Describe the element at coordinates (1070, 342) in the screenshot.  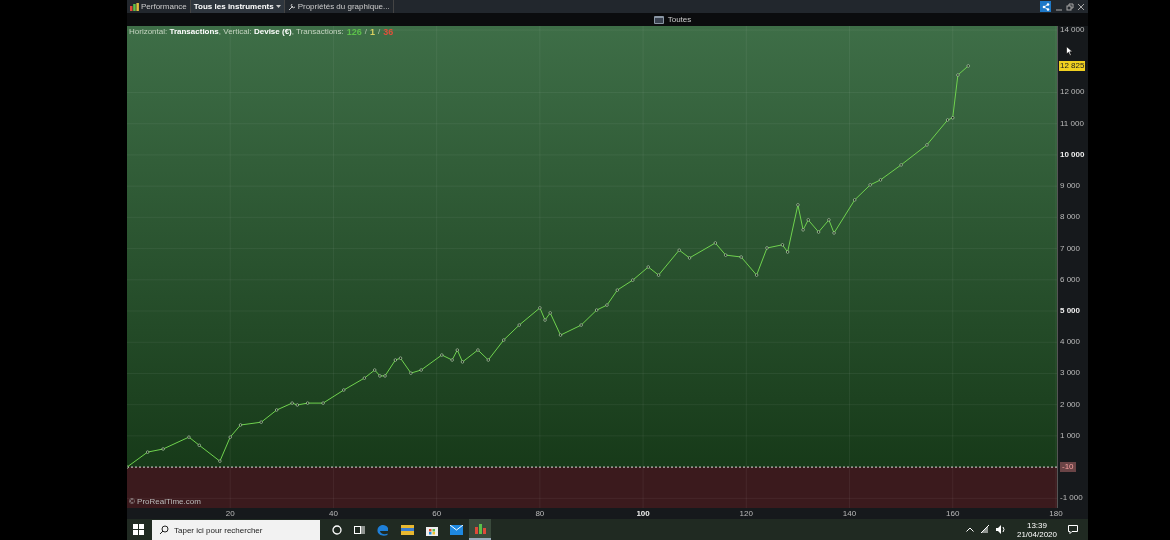
I see `axis-label: 4 000` at that location.